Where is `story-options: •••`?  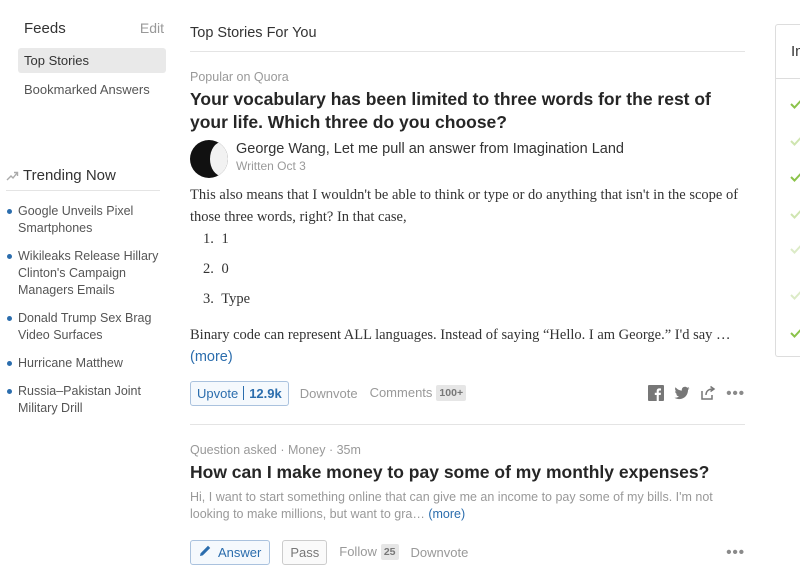 story-options: ••• is located at coordinates (735, 552).